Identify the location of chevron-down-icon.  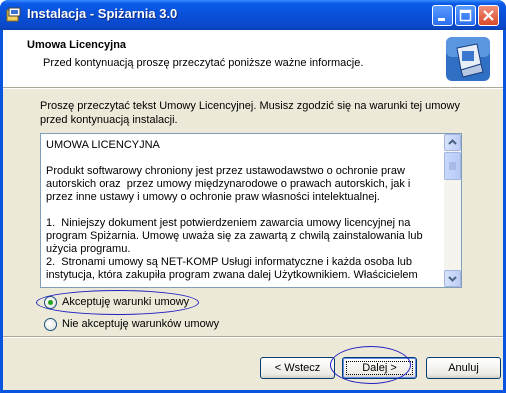
(452, 279).